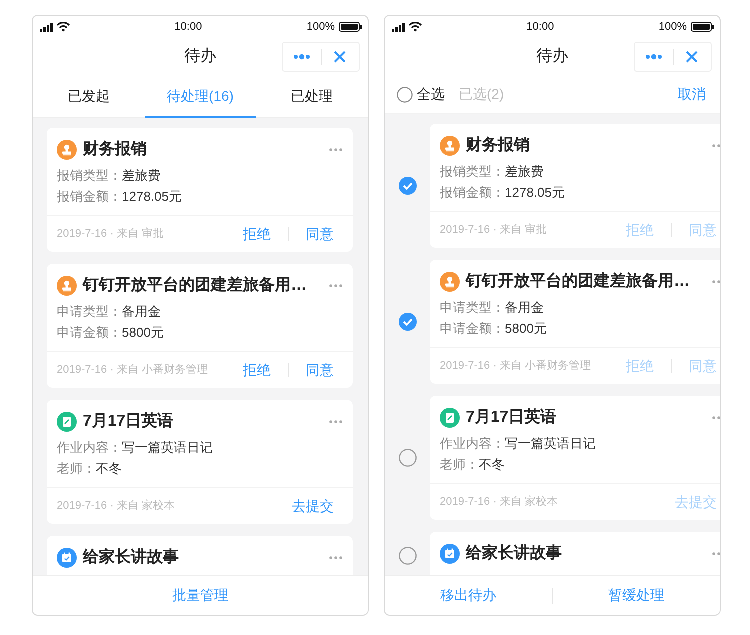 This screenshot has width=750, height=635. Describe the element at coordinates (89, 97) in the screenshot. I see `tab: 已发起` at that location.